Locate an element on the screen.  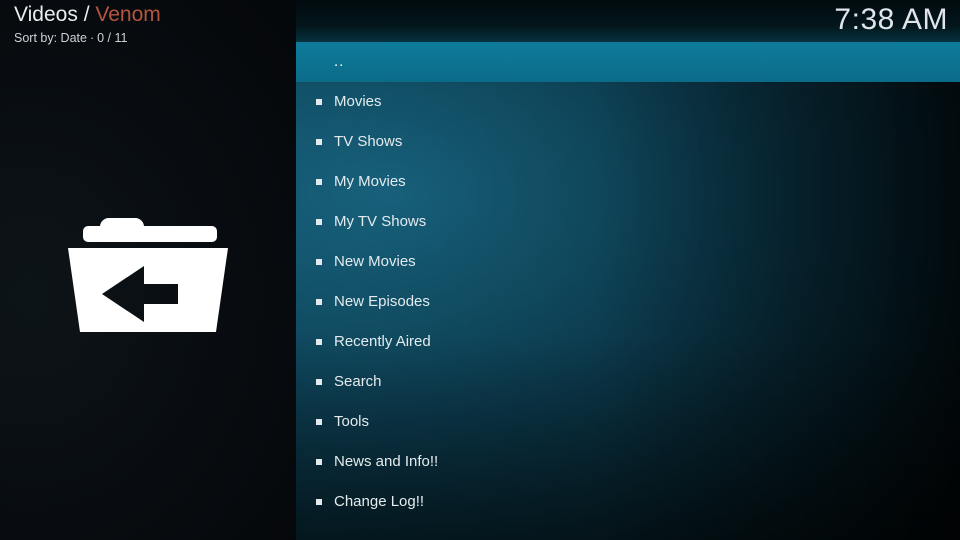
header-block: Videos / Venom Sort by: Date · 0 / 11 is located at coordinates (155, 24).